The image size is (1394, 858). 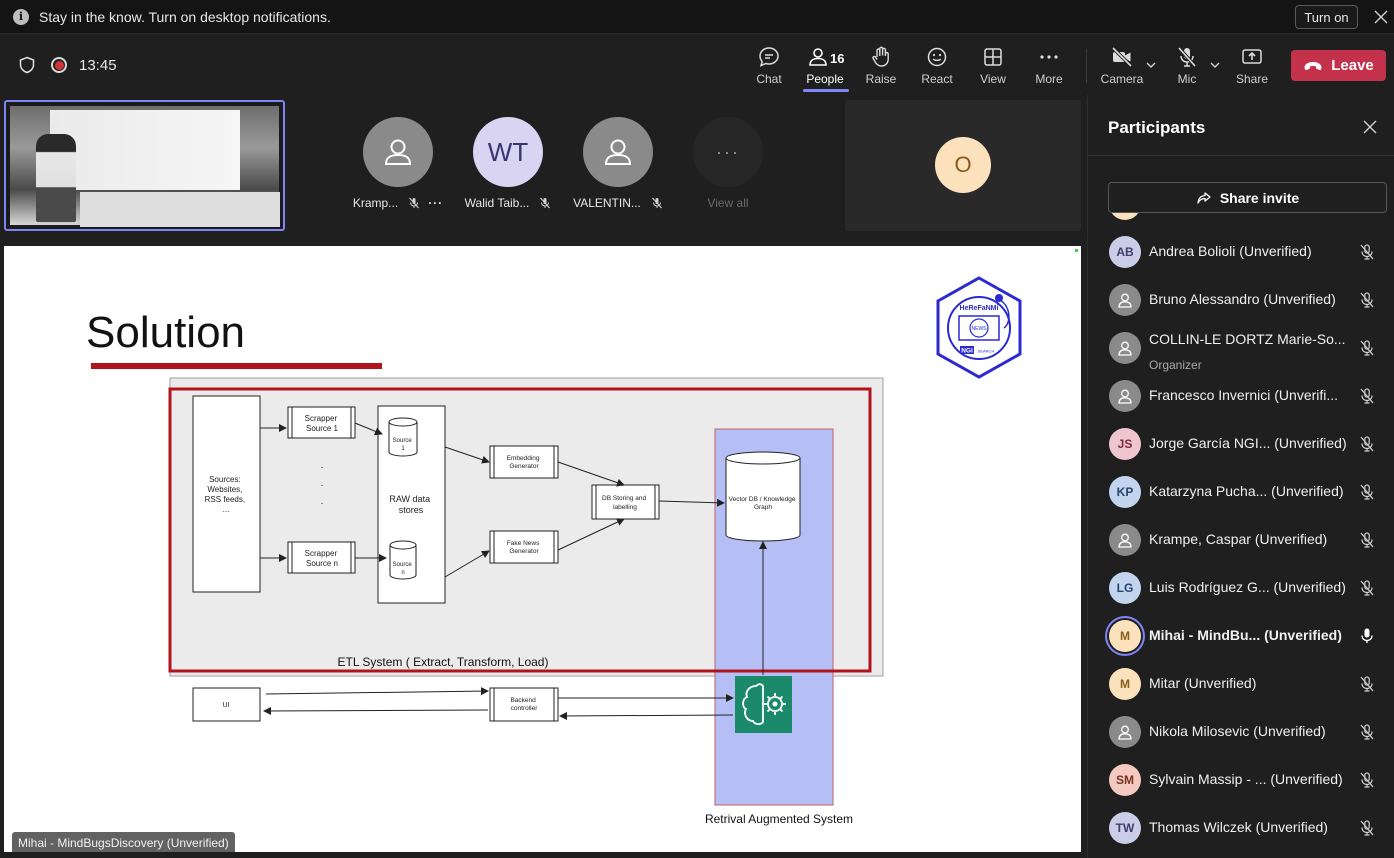 I want to click on camera-button: Camera, so click(x=1122, y=68).